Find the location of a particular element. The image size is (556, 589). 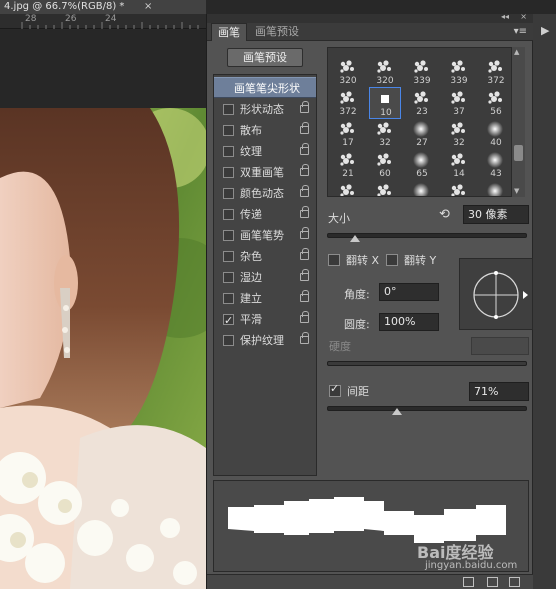

option-label: 建立 is located at coordinates (251, 298).